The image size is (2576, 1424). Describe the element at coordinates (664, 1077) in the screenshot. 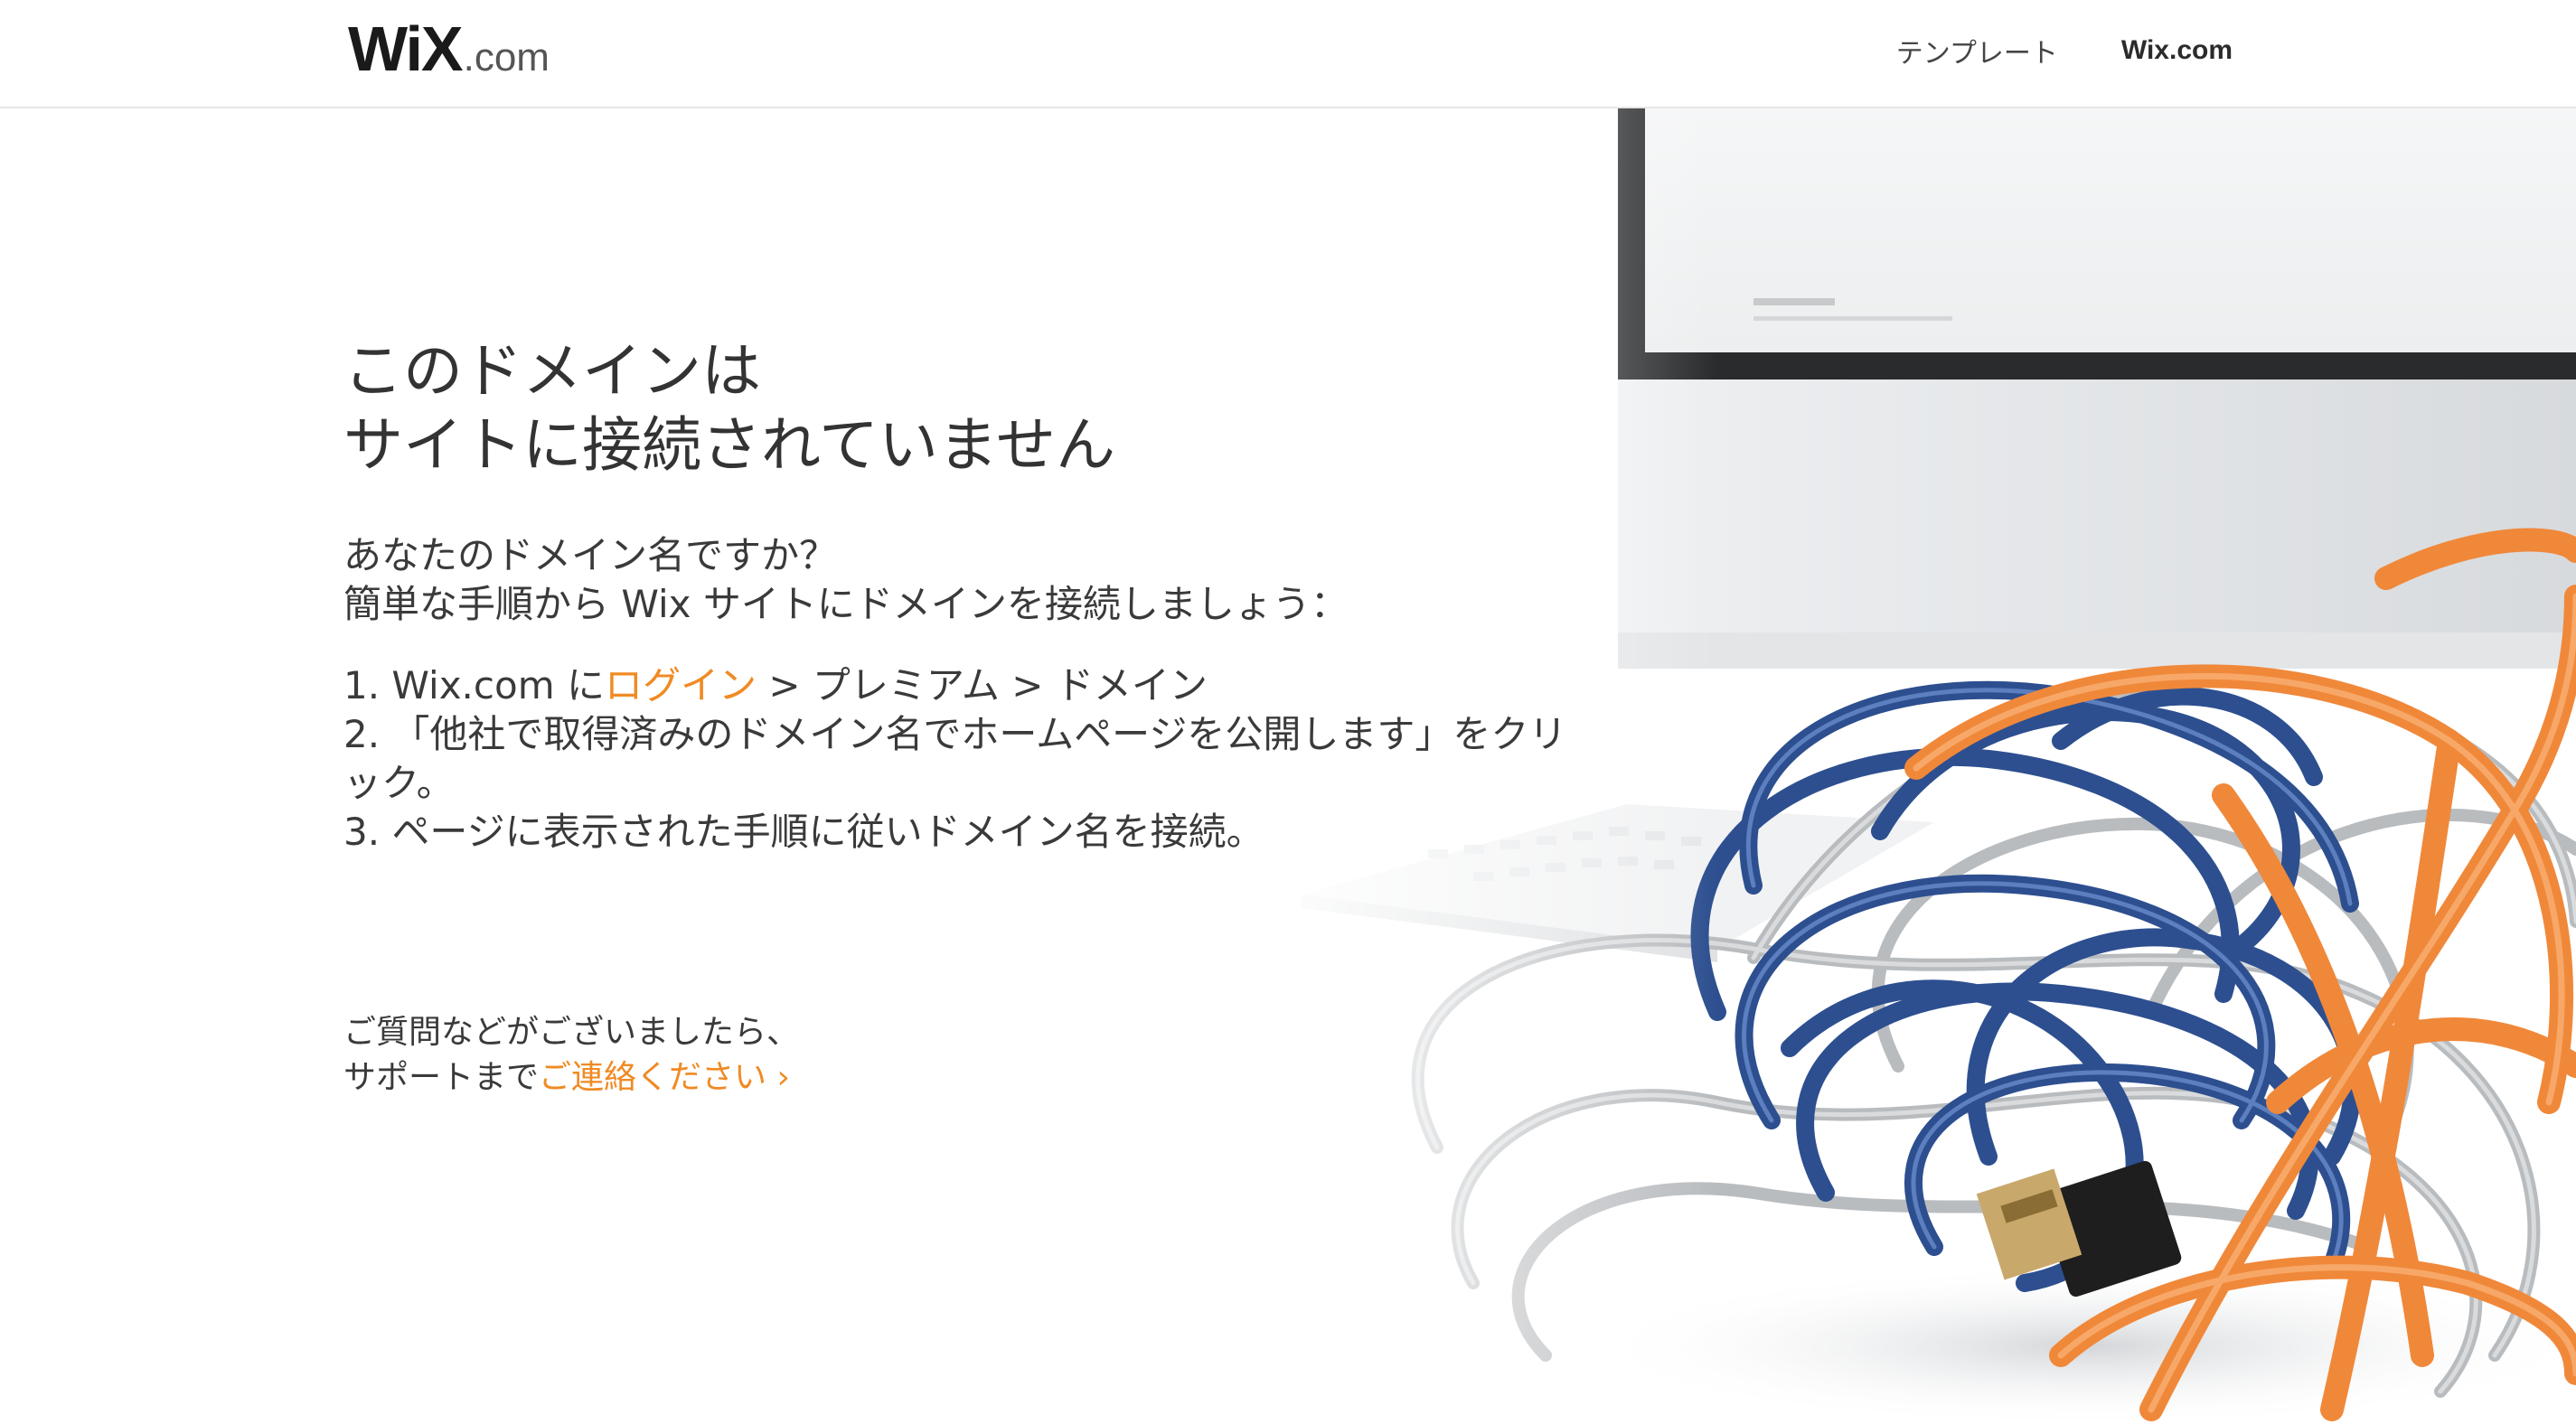

I see `contact-support-link: ご連絡ください ›` at that location.